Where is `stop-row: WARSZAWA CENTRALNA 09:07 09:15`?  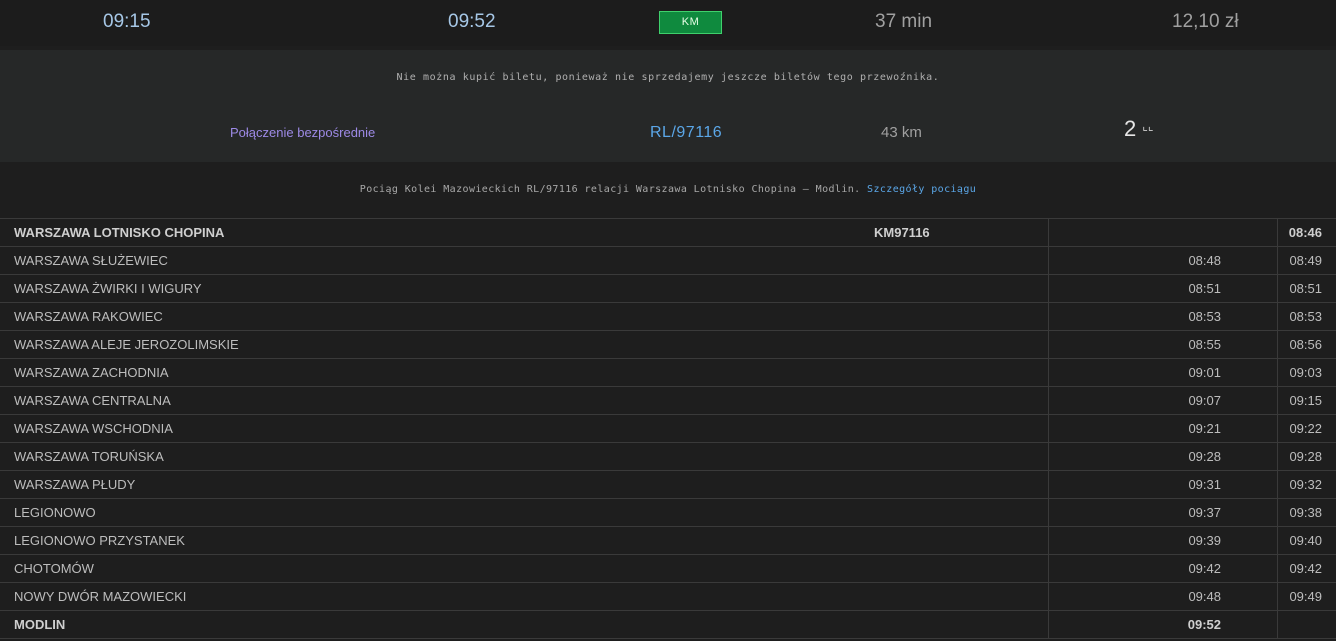 stop-row: WARSZAWA CENTRALNA 09:07 09:15 is located at coordinates (668, 400).